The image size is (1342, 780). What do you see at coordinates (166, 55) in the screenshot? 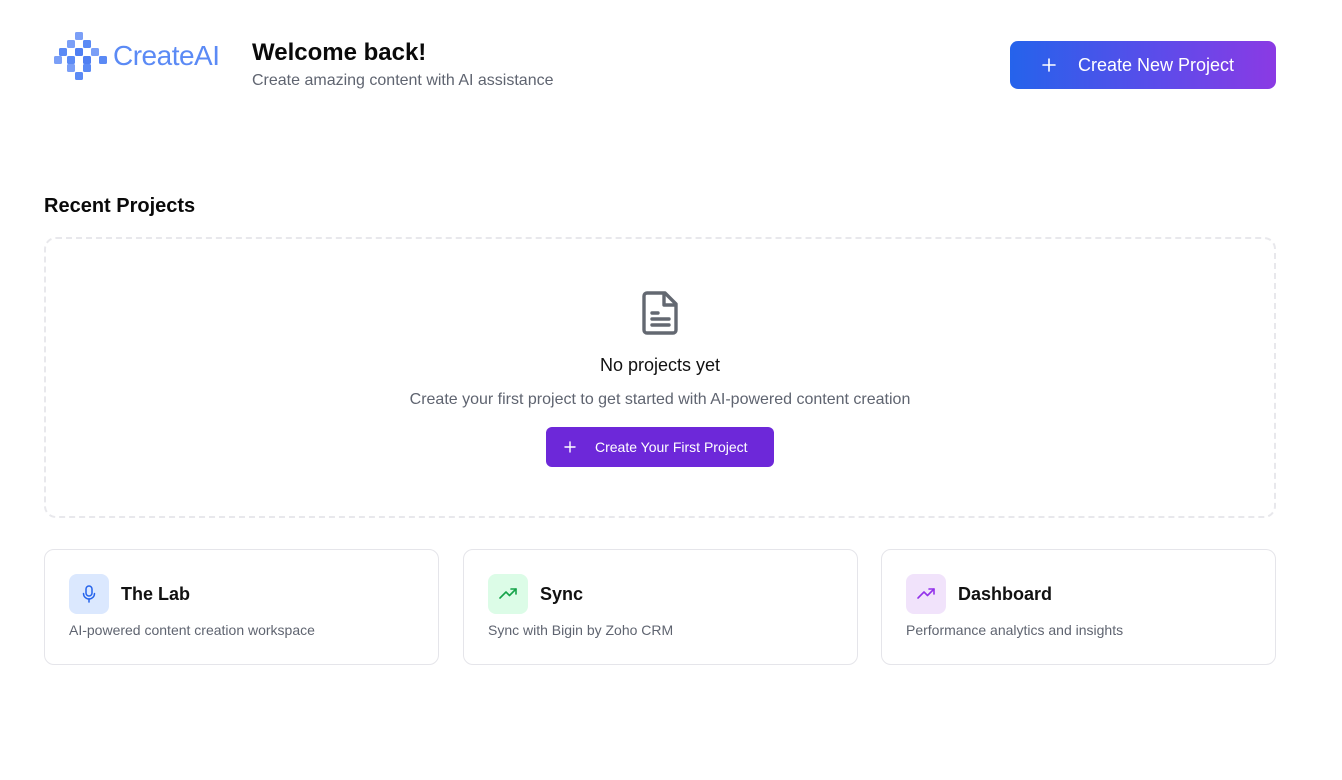
I see `brand-name: CreateAI` at bounding box center [166, 55].